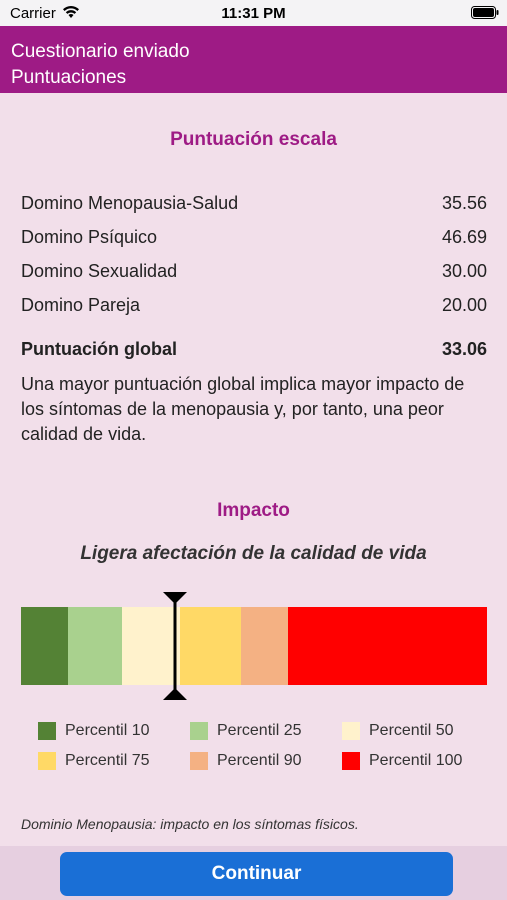 The width and height of the screenshot is (507, 900). I want to click on score-row: Domino Psíquico 46.69, so click(254, 240).